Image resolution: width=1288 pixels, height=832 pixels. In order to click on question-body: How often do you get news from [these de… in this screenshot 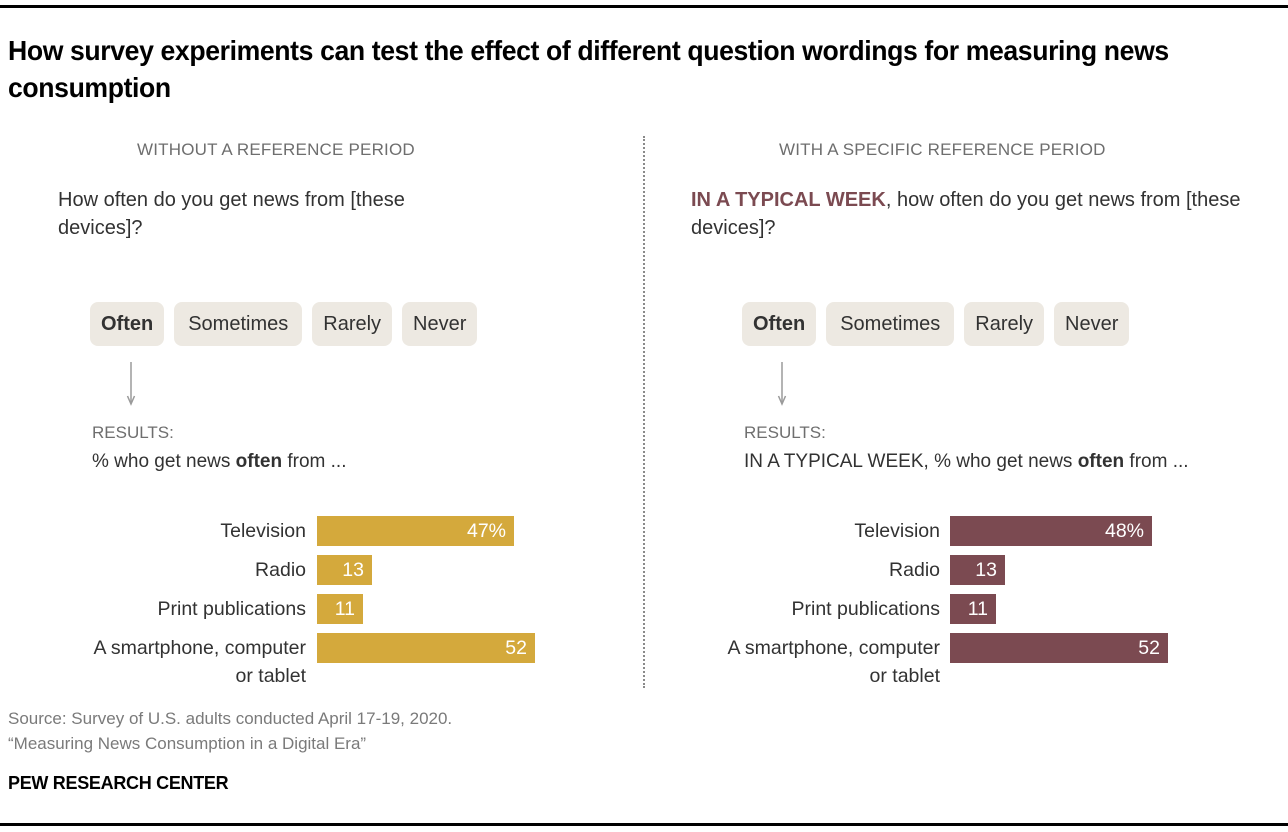, I will do `click(231, 214)`.